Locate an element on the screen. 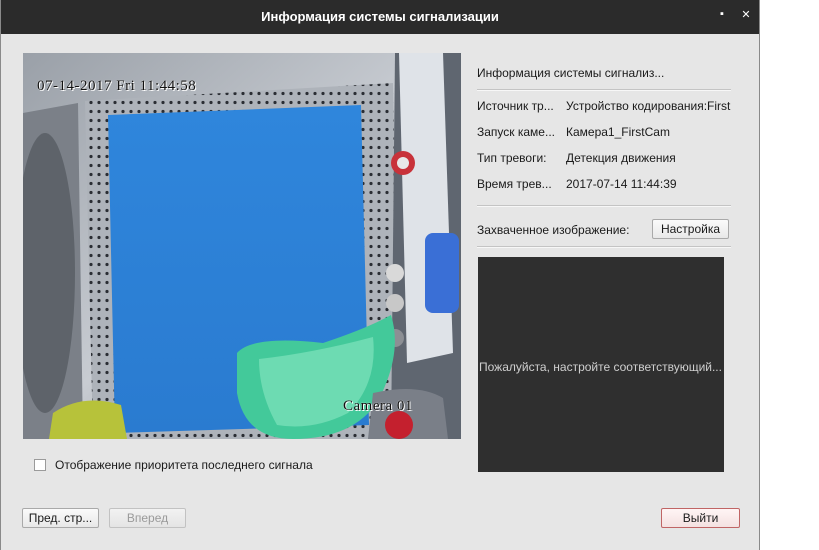  info-label-alarm-type: Тип тревоги: is located at coordinates (512, 158).